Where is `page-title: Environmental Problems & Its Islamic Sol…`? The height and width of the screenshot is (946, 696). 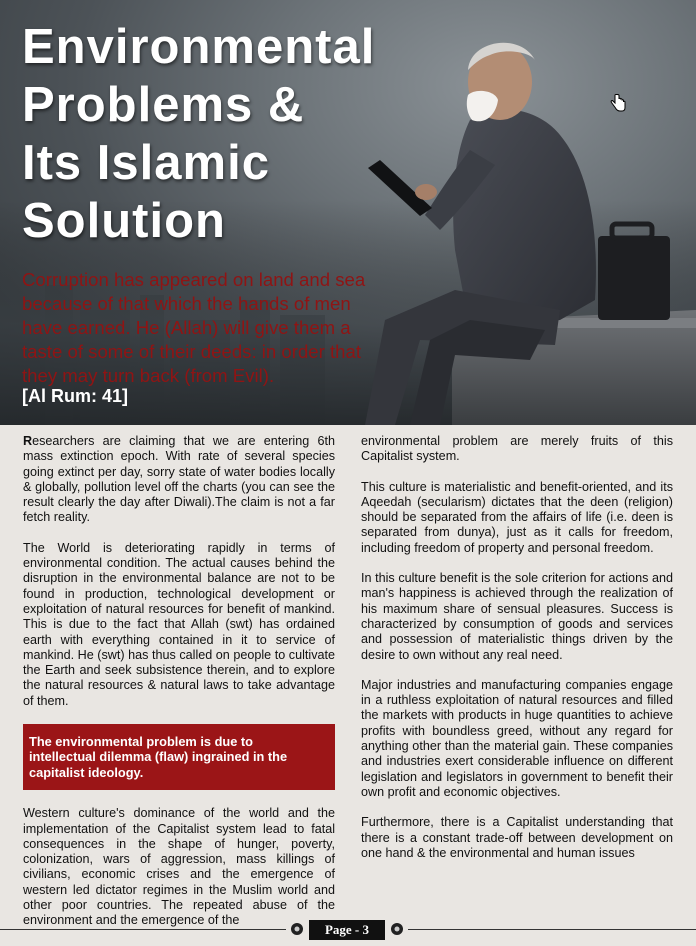 page-title: Environmental Problems & Its Islamic Sol… is located at coordinates (198, 134).